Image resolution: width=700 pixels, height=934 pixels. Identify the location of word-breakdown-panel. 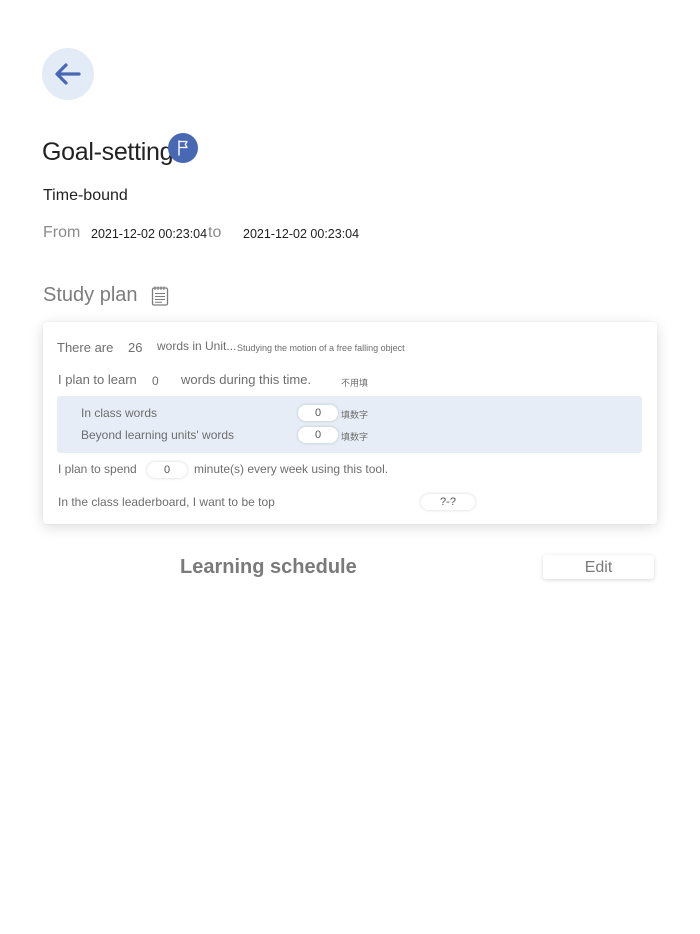
(349, 424).